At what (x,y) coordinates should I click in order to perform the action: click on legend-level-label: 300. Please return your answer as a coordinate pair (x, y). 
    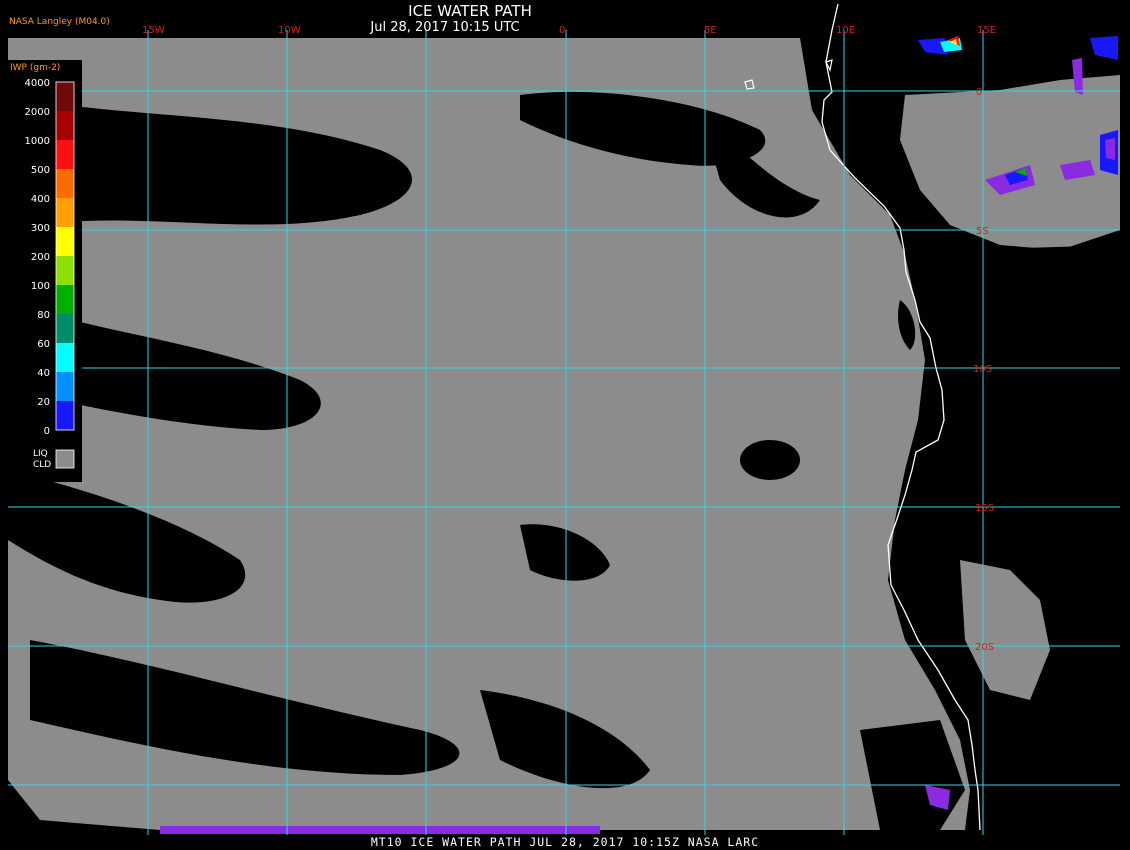
    Looking at the image, I should click on (40, 228).